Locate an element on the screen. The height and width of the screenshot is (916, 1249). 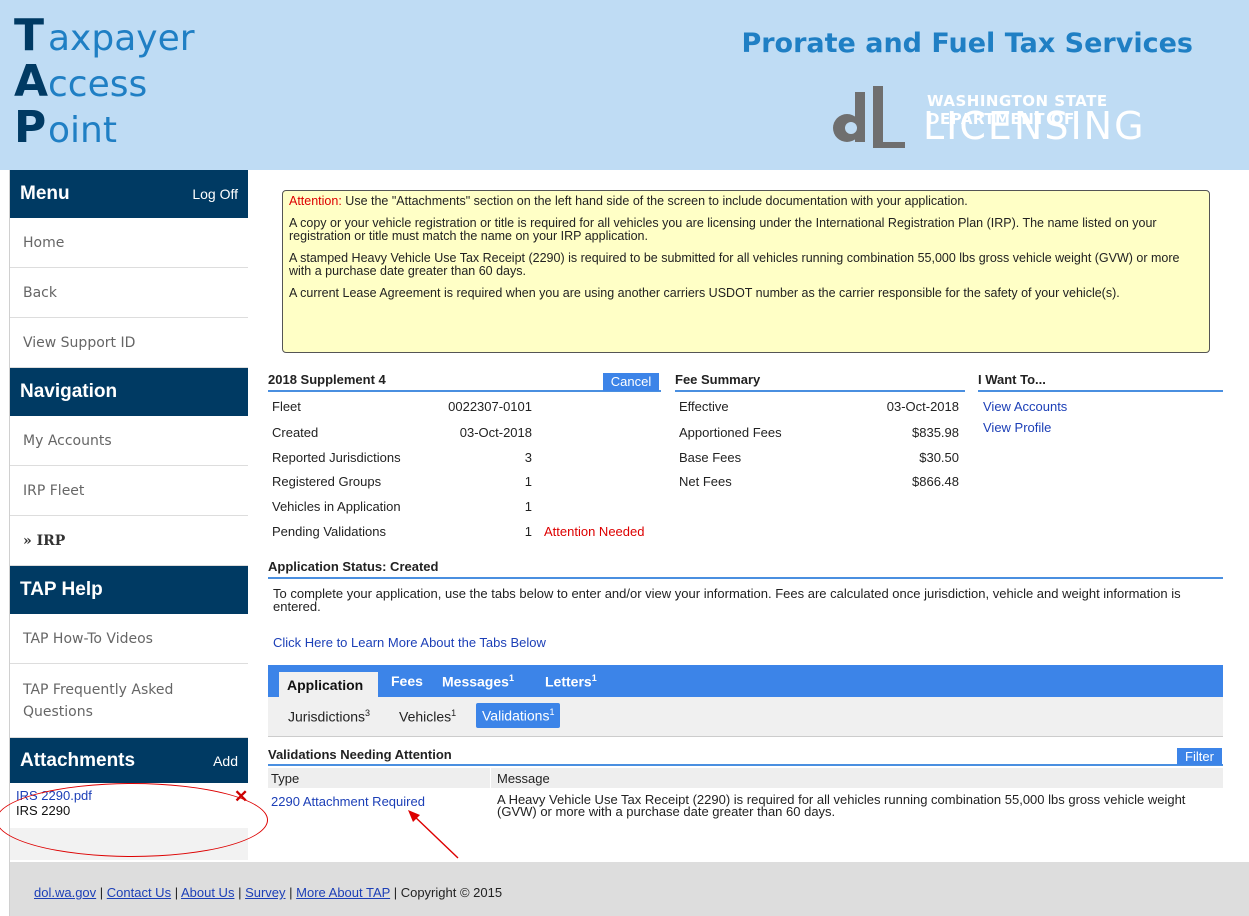
tap-logo-word: axpayer is located at coordinates (121, 38).